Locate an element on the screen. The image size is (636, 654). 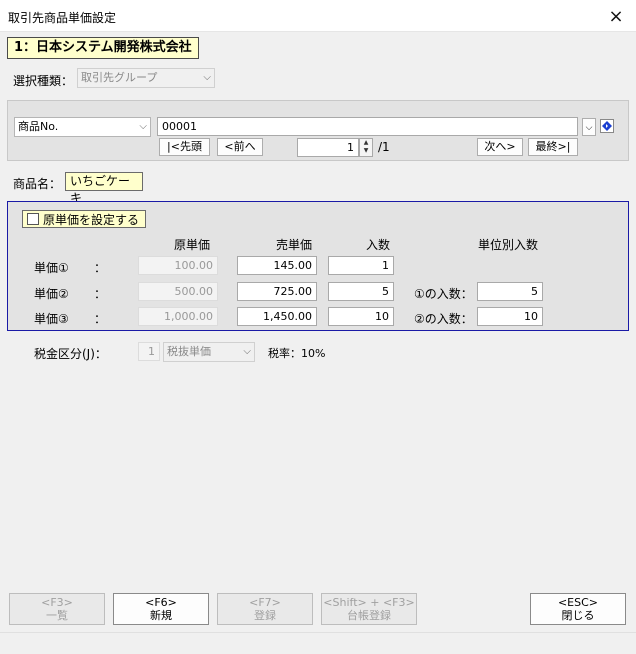
selection-type-select: 取引先グループ ⌵ is located at coordinates (146, 78).